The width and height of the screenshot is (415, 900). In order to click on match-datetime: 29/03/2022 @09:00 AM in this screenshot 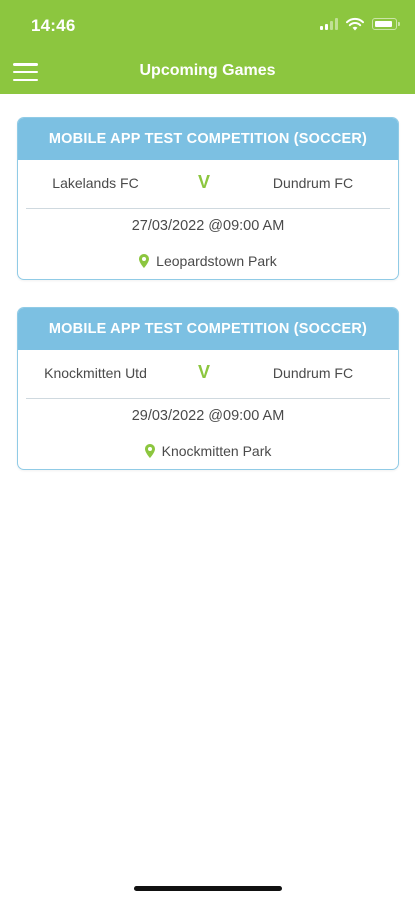, I will do `click(208, 416)`.